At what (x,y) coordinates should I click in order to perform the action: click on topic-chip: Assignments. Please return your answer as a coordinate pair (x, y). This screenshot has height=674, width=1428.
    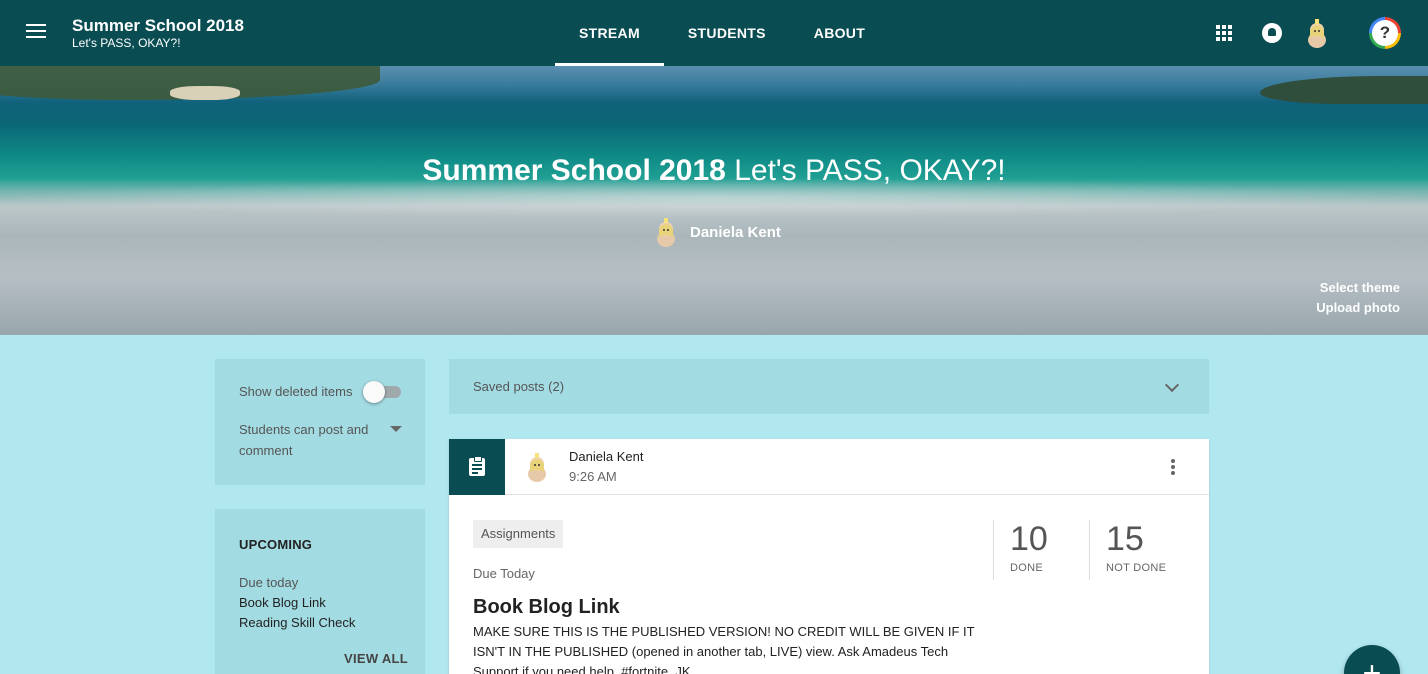
    Looking at the image, I should click on (518, 534).